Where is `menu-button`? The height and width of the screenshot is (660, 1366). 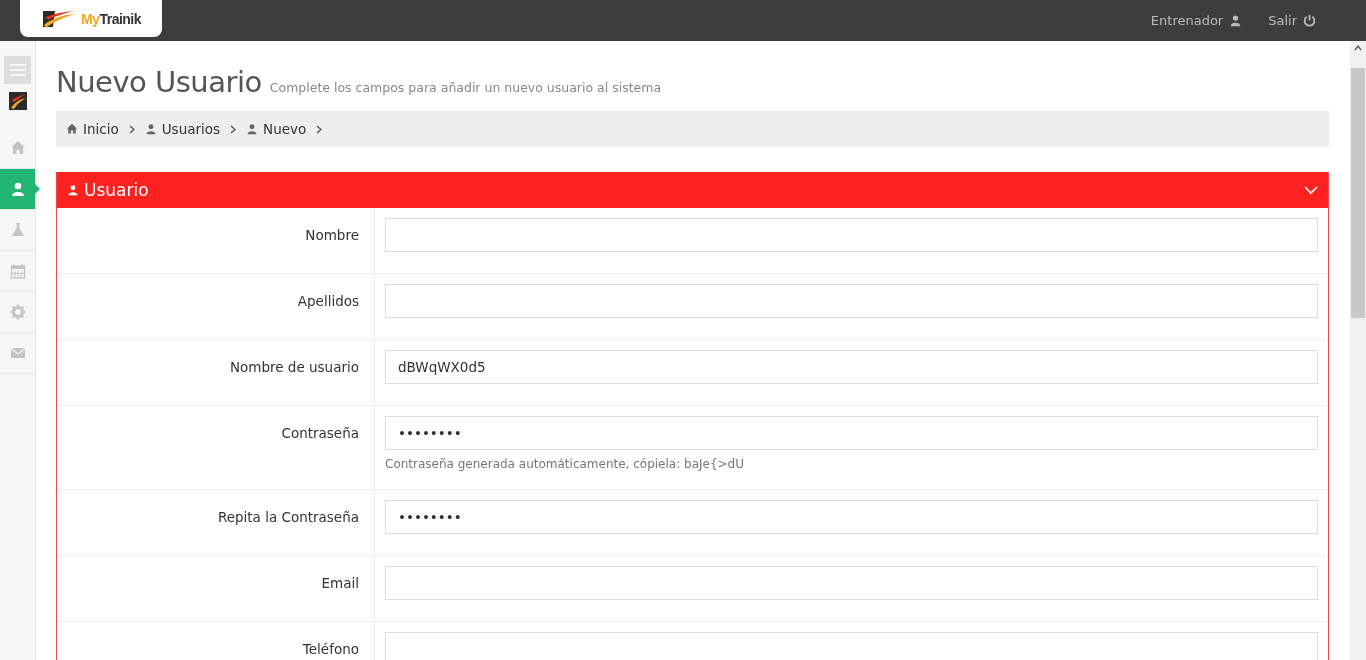
menu-button is located at coordinates (17, 70).